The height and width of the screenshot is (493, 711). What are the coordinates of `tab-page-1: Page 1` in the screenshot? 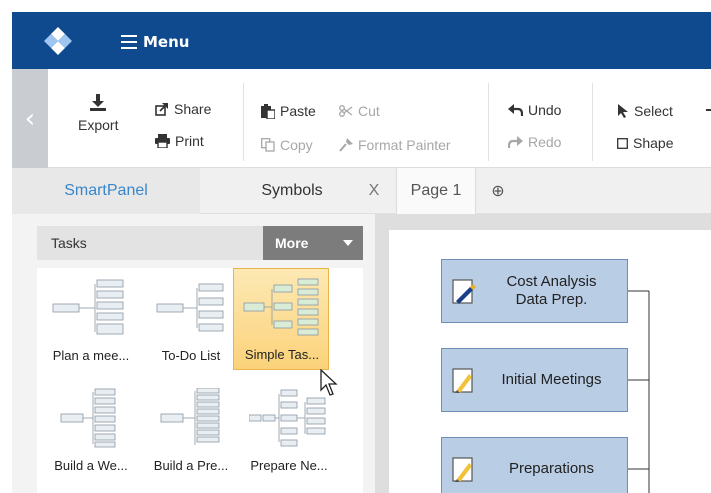 It's located at (436, 191).